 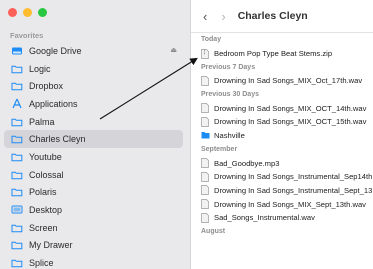 I want to click on toolbar: ‹ › Charles Cleyn, so click(x=282, y=16).